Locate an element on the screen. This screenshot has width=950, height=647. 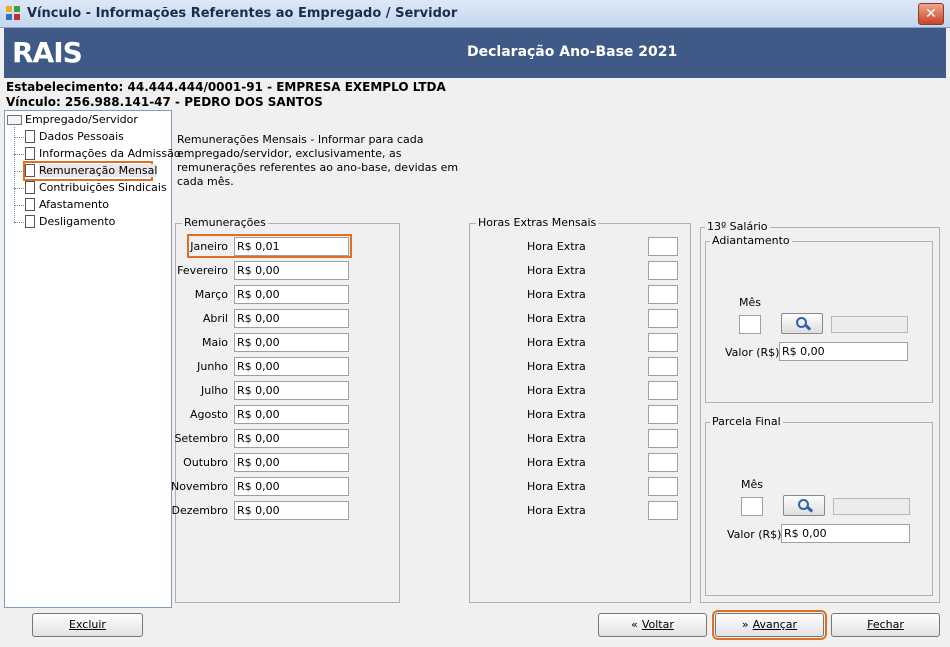
tree-item-contribuicoes-sindicais: Contribuições Sindicais is located at coordinates (92, 188).